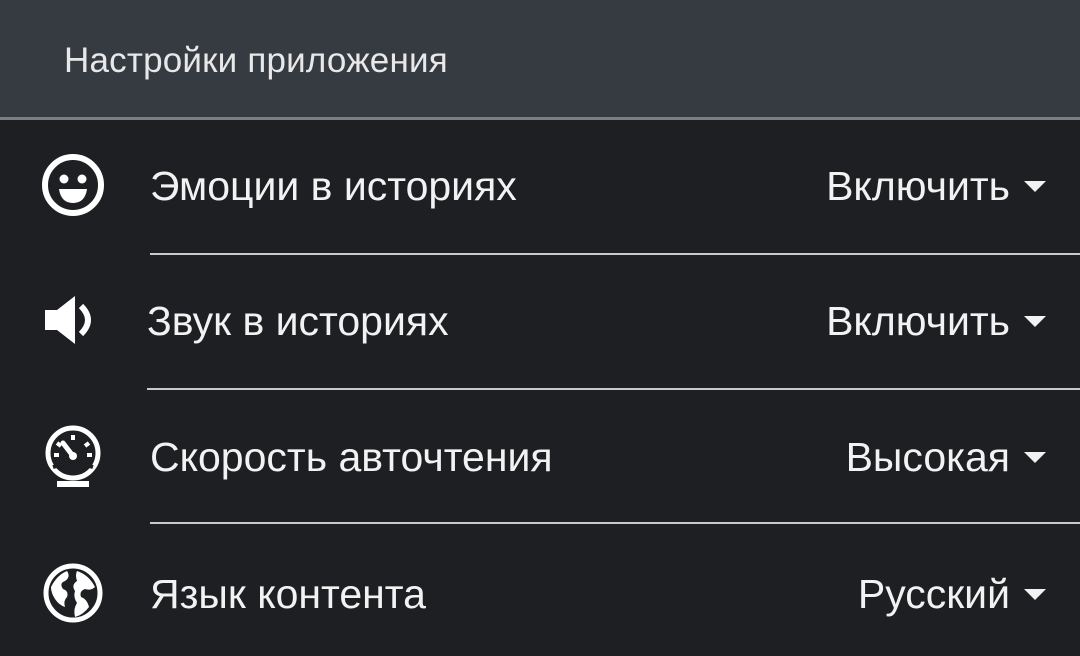 The height and width of the screenshot is (656, 1080). Describe the element at coordinates (927, 457) in the screenshot. I see `setting-value-speed: Высокая` at that location.